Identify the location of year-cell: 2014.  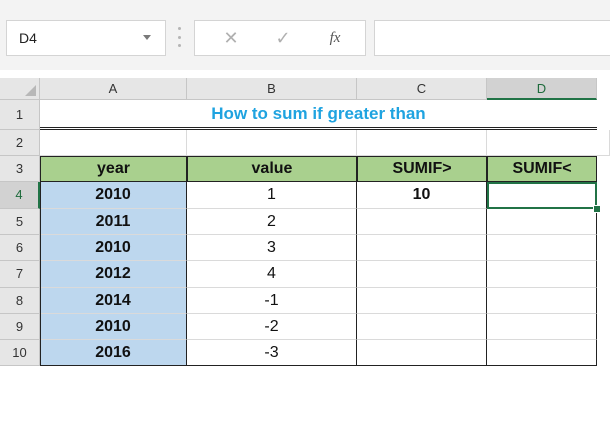
(113, 301).